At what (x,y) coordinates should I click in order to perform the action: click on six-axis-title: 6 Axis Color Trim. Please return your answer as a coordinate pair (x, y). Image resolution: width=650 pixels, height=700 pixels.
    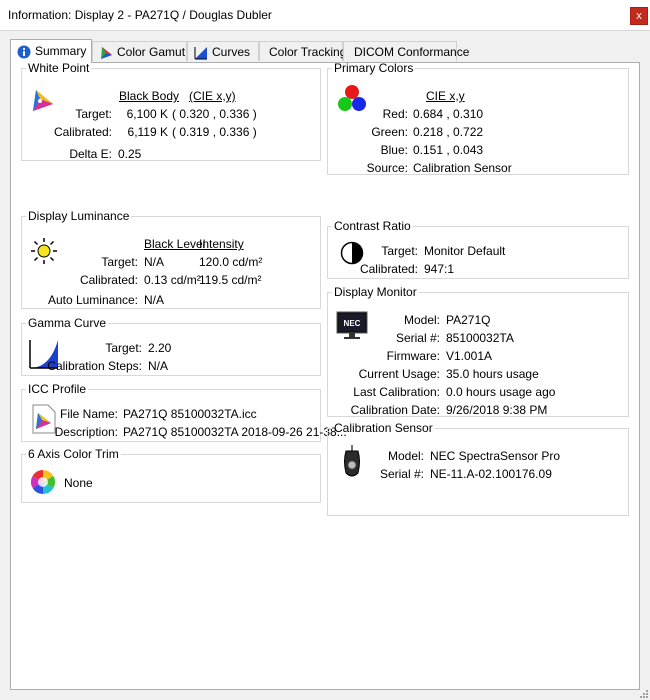
    Looking at the image, I should click on (73, 454).